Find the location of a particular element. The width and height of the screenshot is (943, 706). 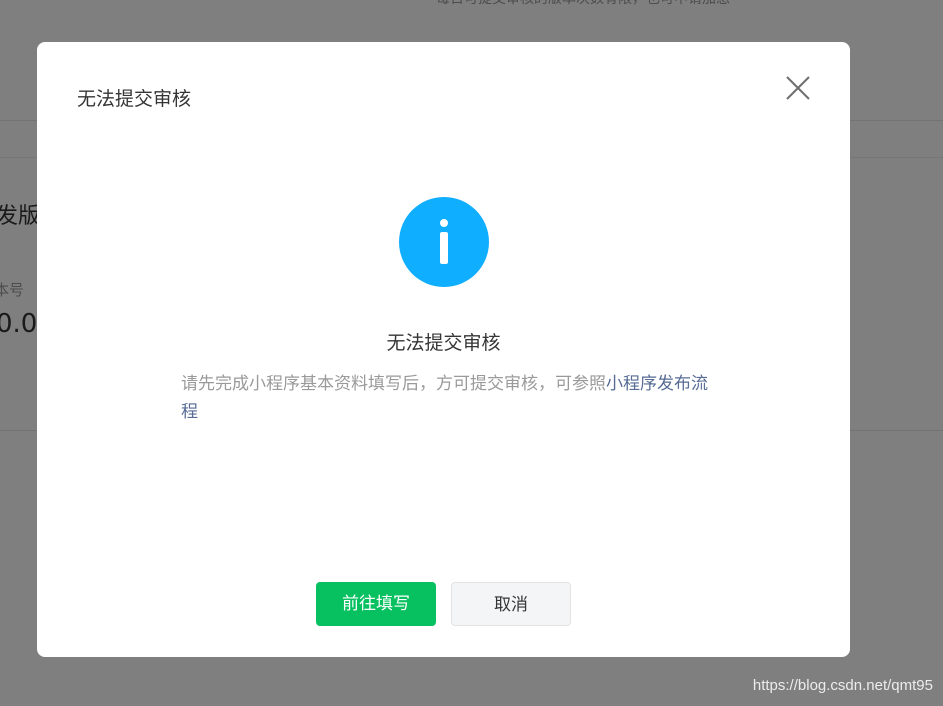

info-icon is located at coordinates (444, 242).